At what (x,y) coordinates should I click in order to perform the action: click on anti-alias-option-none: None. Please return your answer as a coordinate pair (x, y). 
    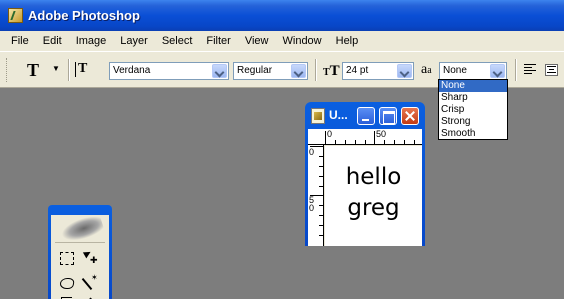
    Looking at the image, I should click on (473, 86).